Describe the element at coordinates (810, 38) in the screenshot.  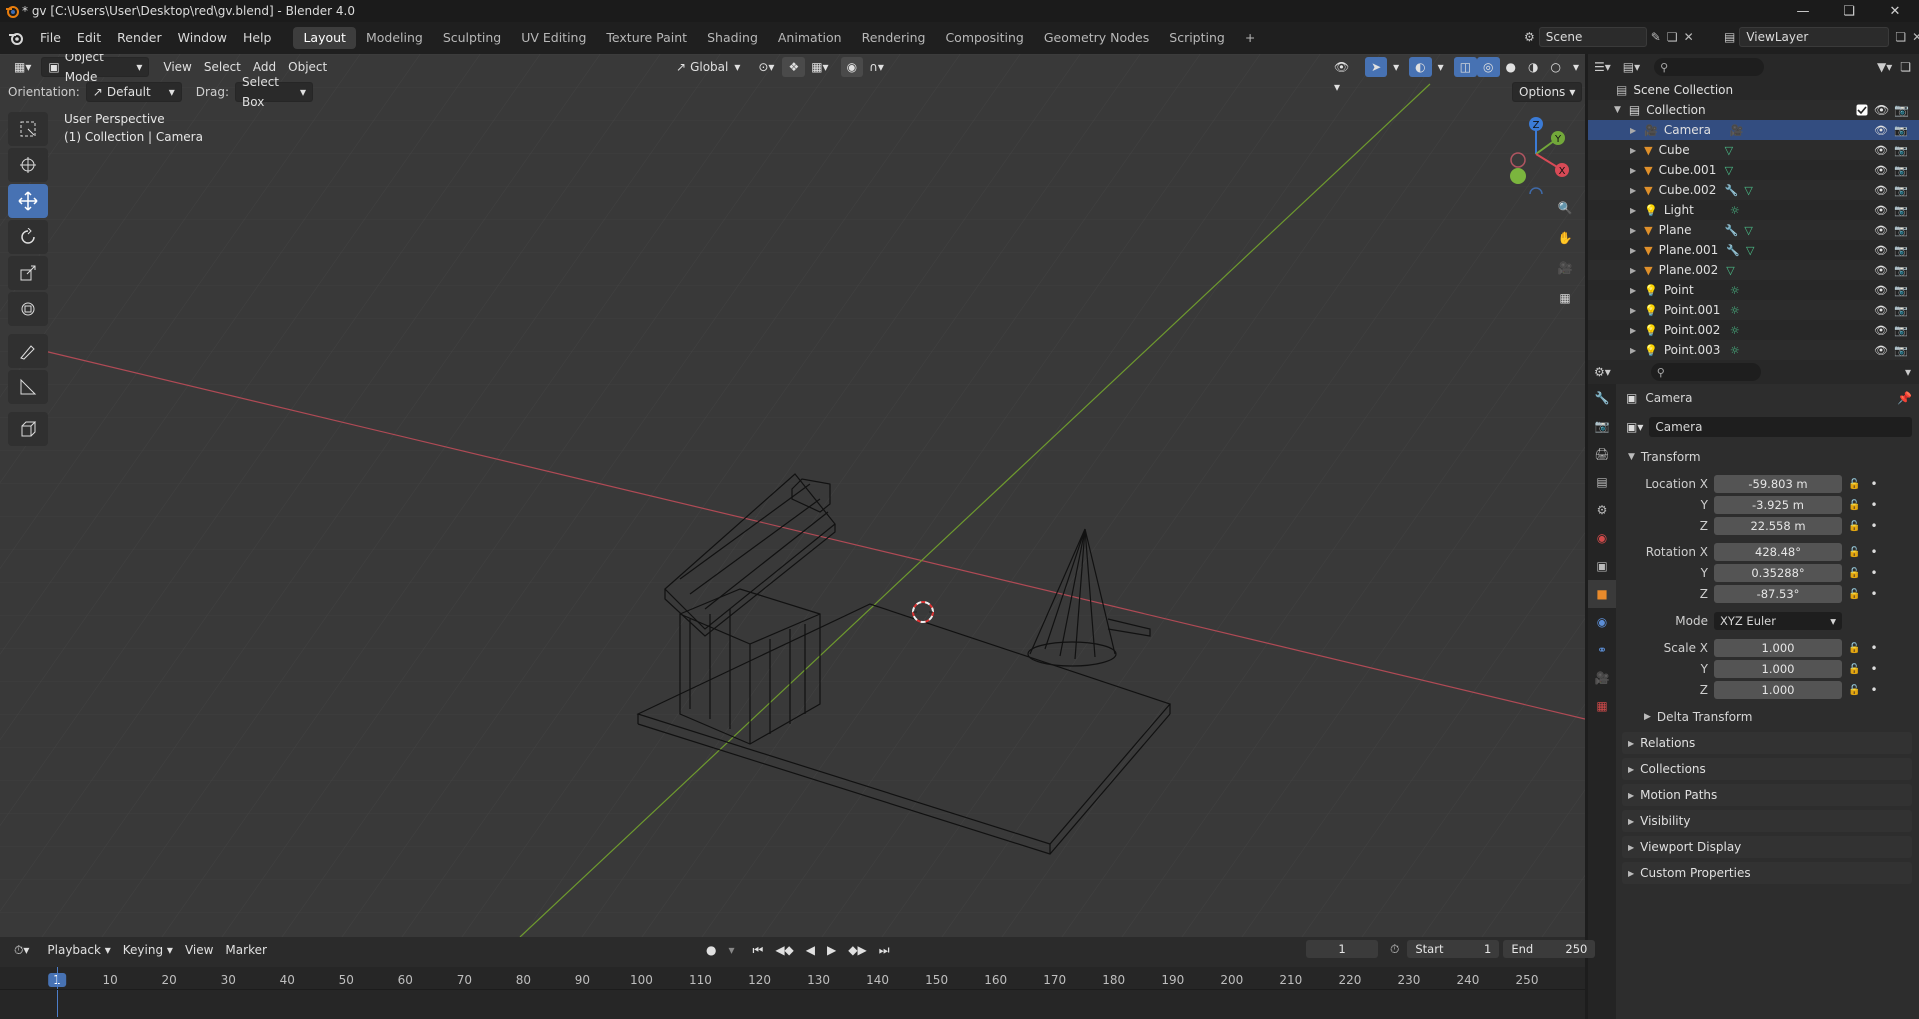
I see `tab-animation: Animation` at that location.